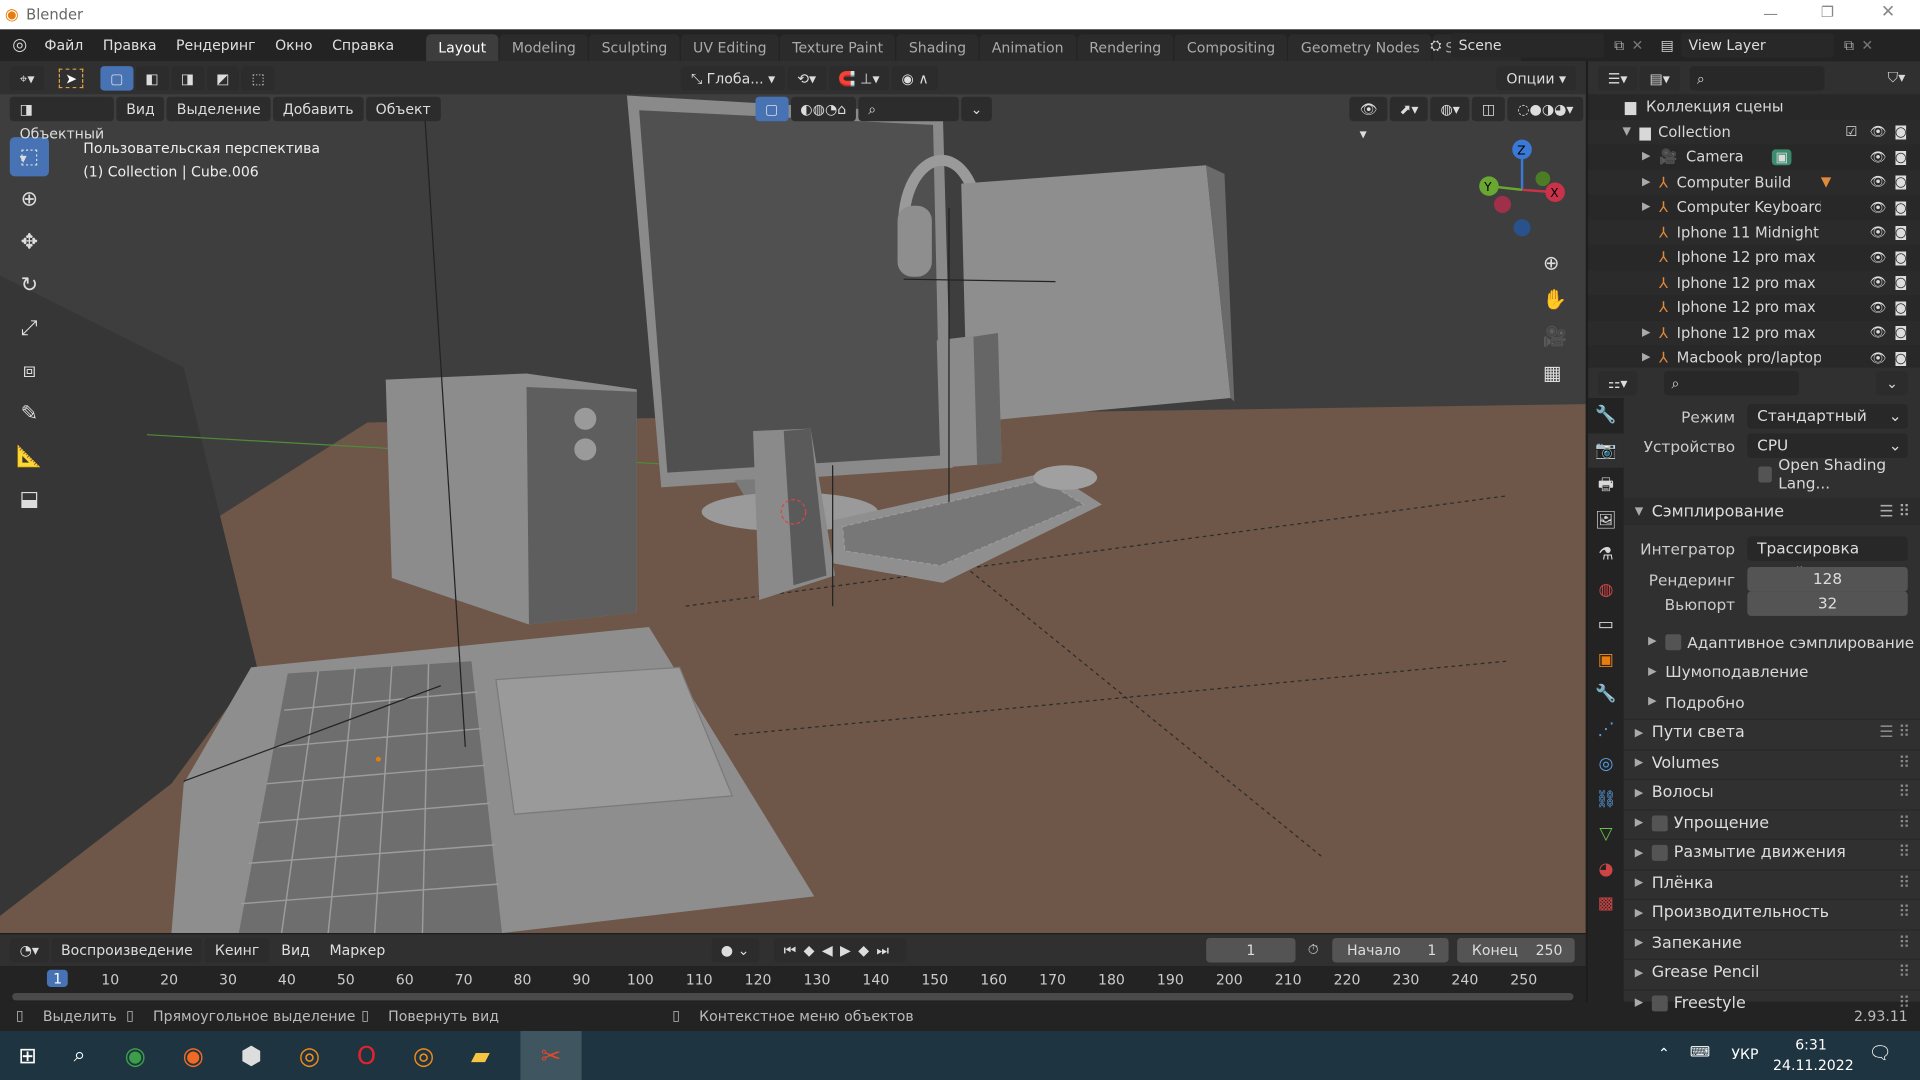 The image size is (1920, 1080). Describe the element at coordinates (1880, 1053) in the screenshot. I see `notifications-icon: 🗨` at that location.